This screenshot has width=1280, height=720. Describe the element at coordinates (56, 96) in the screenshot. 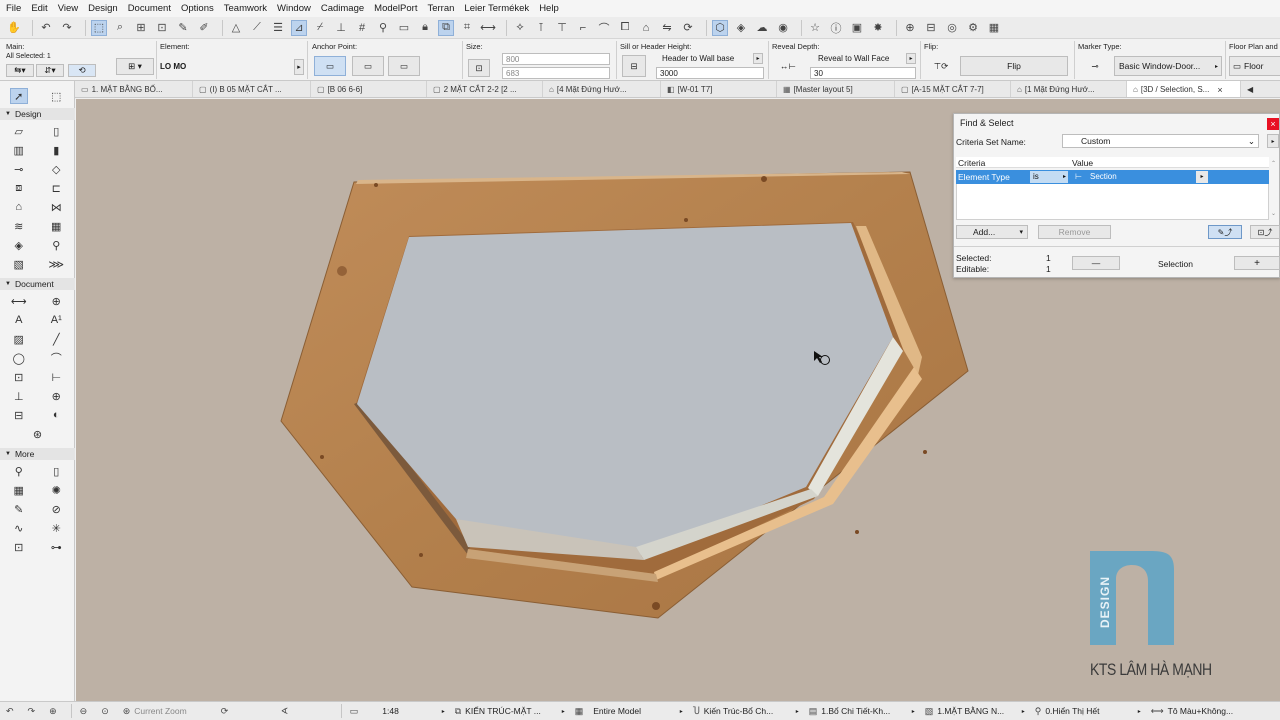

I see `marquee-tool-icon: ⬚` at that location.